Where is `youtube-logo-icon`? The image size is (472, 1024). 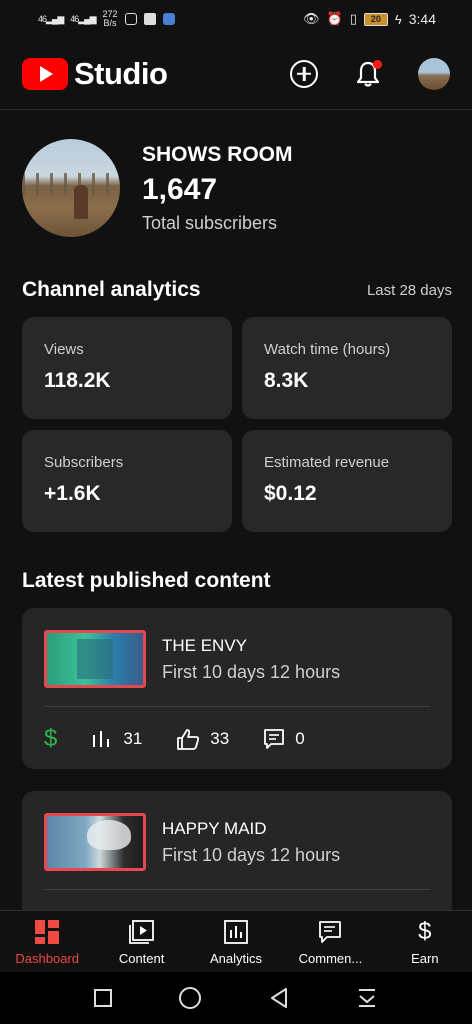 youtube-logo-icon is located at coordinates (45, 73).